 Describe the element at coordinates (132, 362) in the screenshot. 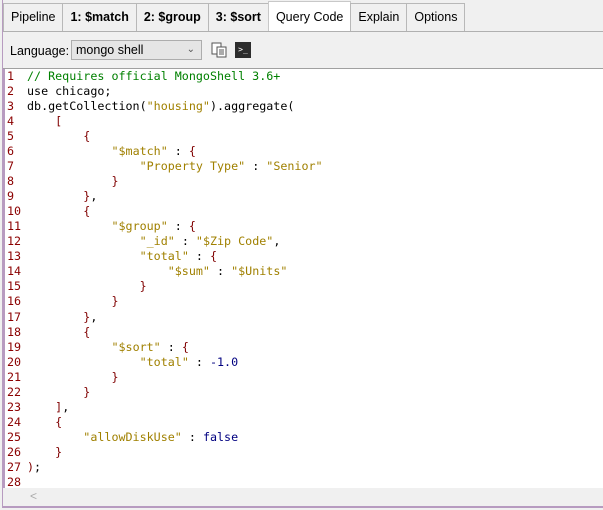

I see `line-code: "total" : -1.0` at that location.